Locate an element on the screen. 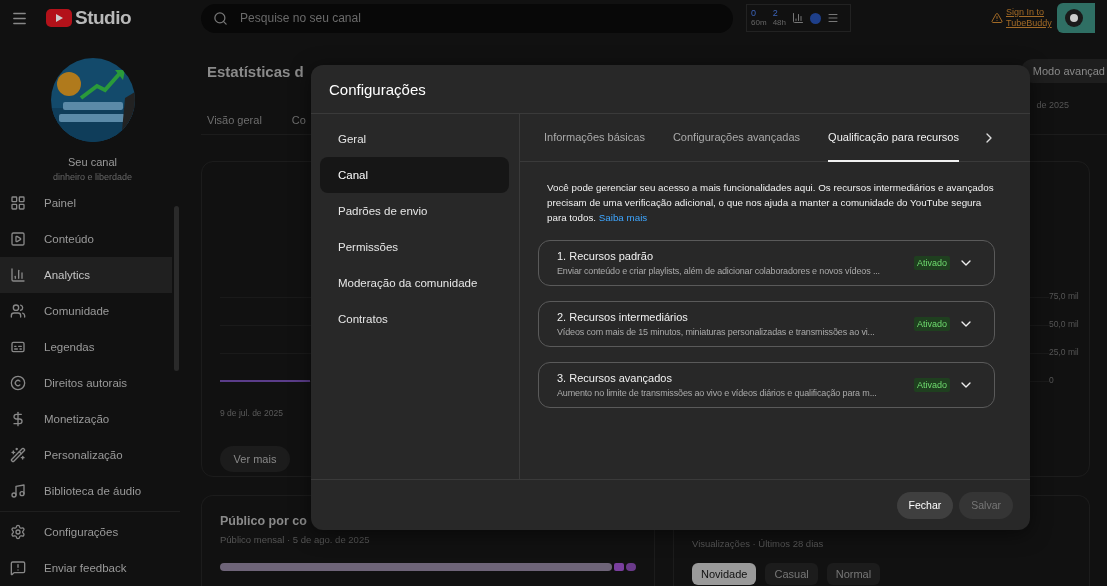 This screenshot has height=586, width=1107. count-label: 48h is located at coordinates (779, 22).